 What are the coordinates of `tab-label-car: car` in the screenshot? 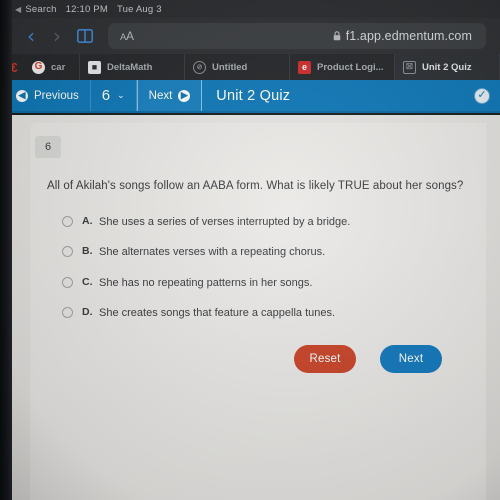 It's located at (58, 67).